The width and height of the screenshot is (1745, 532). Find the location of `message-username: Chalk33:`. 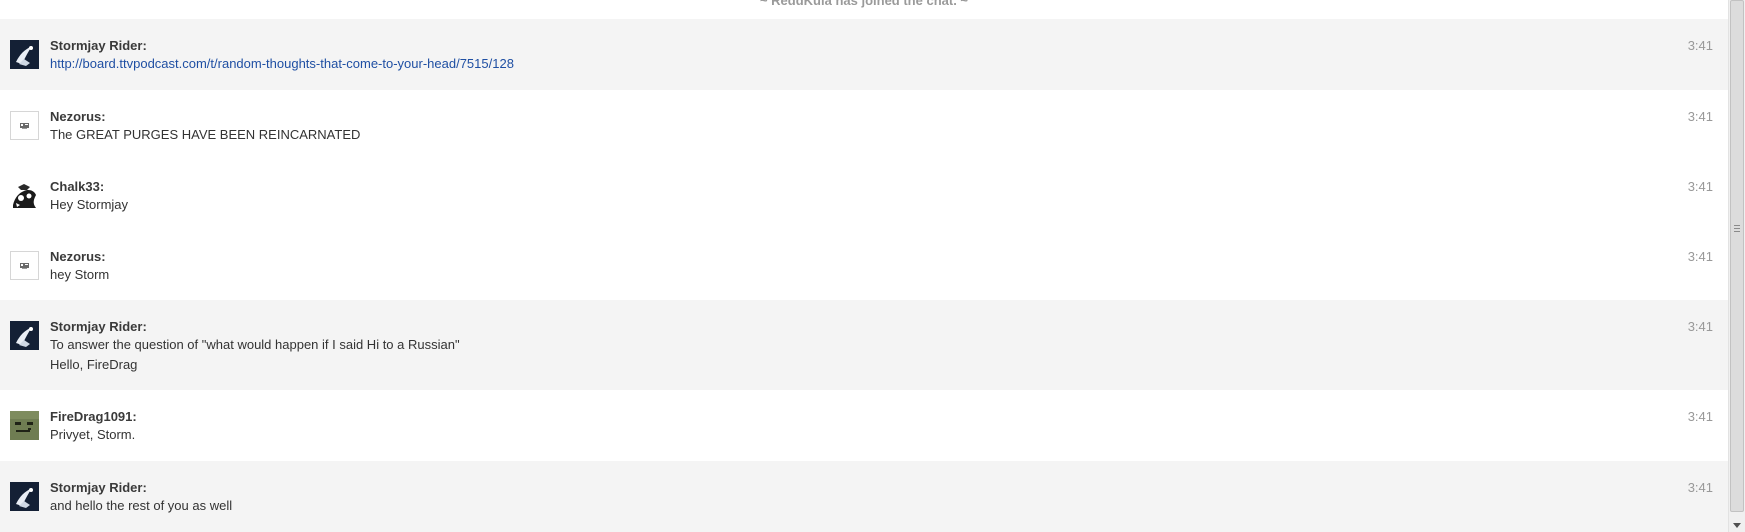

message-username: Chalk33: is located at coordinates (77, 187).